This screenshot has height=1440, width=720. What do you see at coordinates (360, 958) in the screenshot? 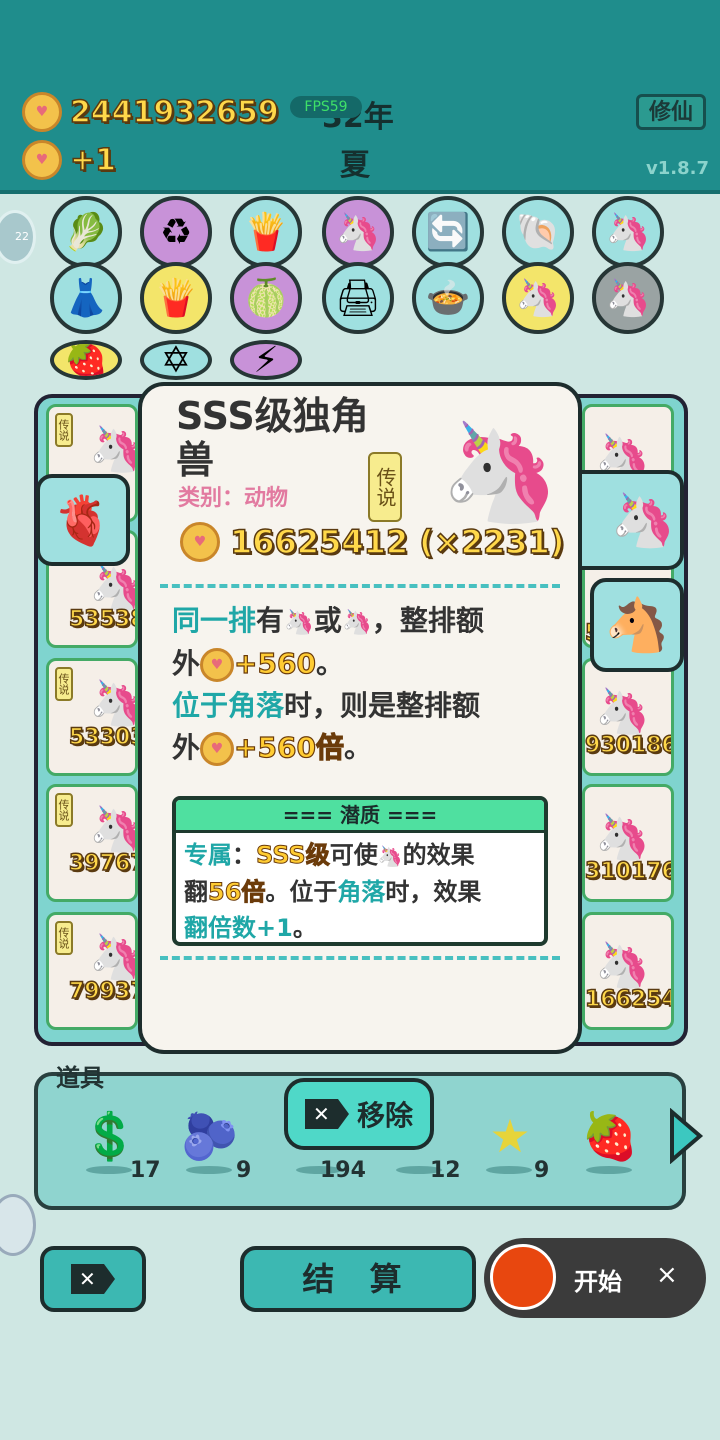
I see `divider` at bounding box center [360, 958].